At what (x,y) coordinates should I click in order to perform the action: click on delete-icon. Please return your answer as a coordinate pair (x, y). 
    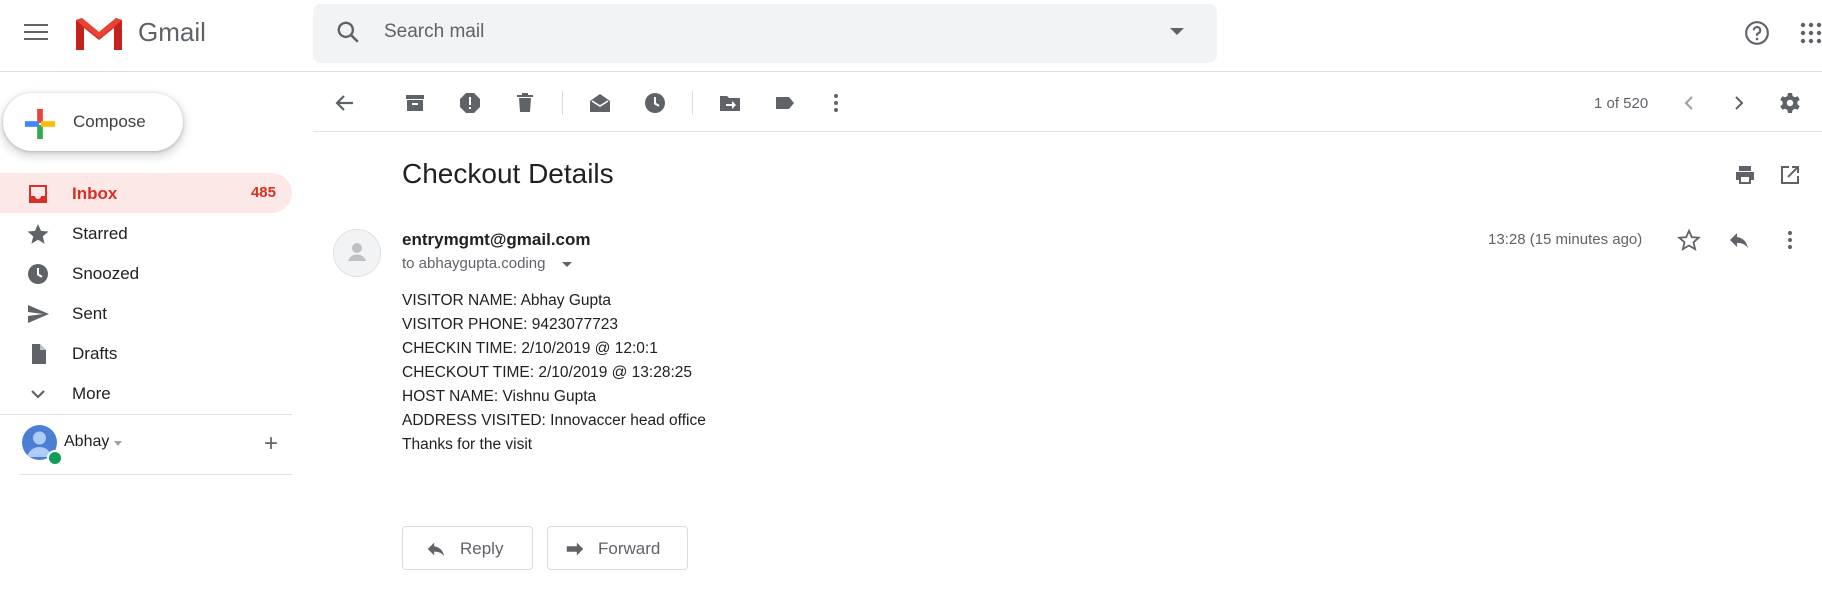
    Looking at the image, I should click on (525, 103).